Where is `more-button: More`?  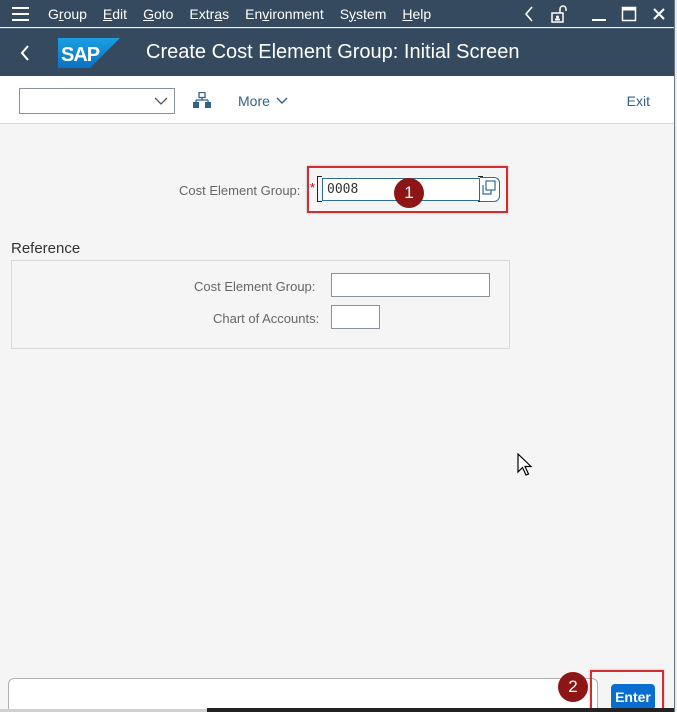 more-button: More is located at coordinates (263, 101).